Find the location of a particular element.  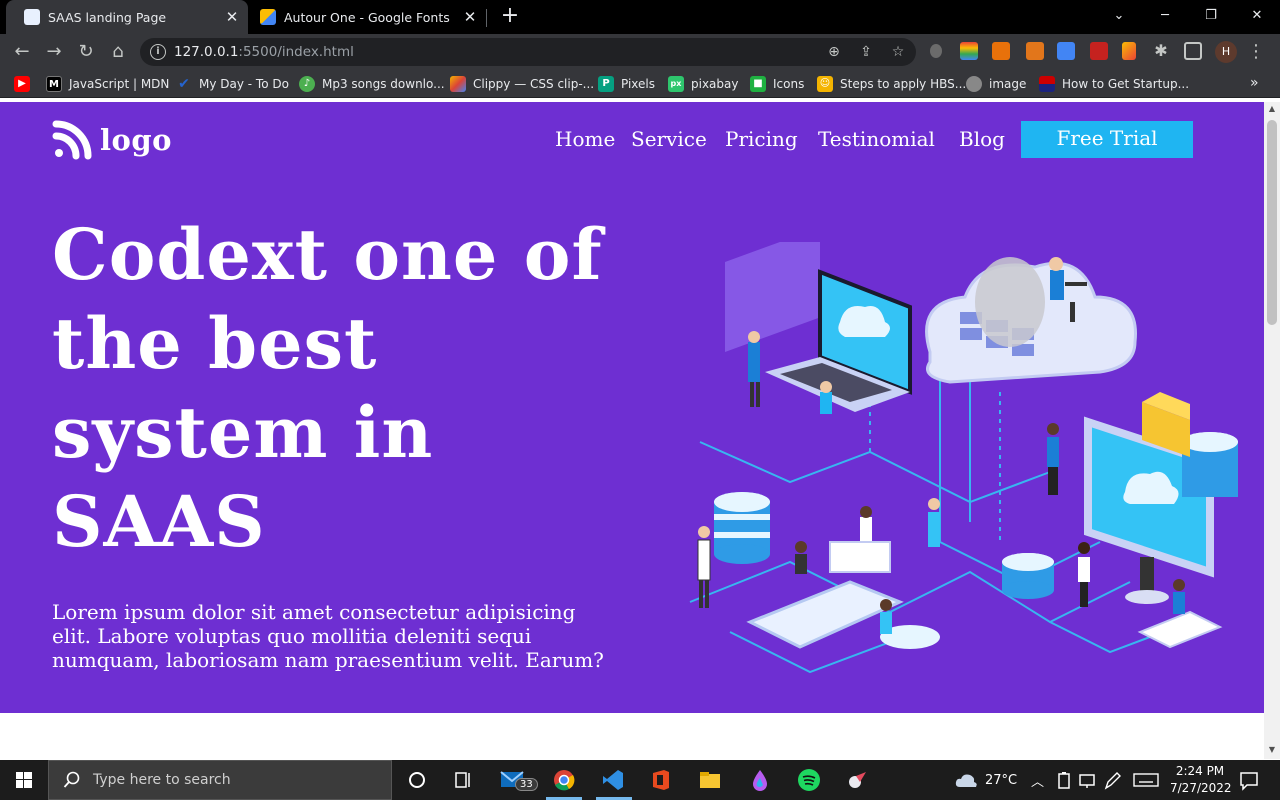

scrollbar-thumb is located at coordinates (1272, 222).